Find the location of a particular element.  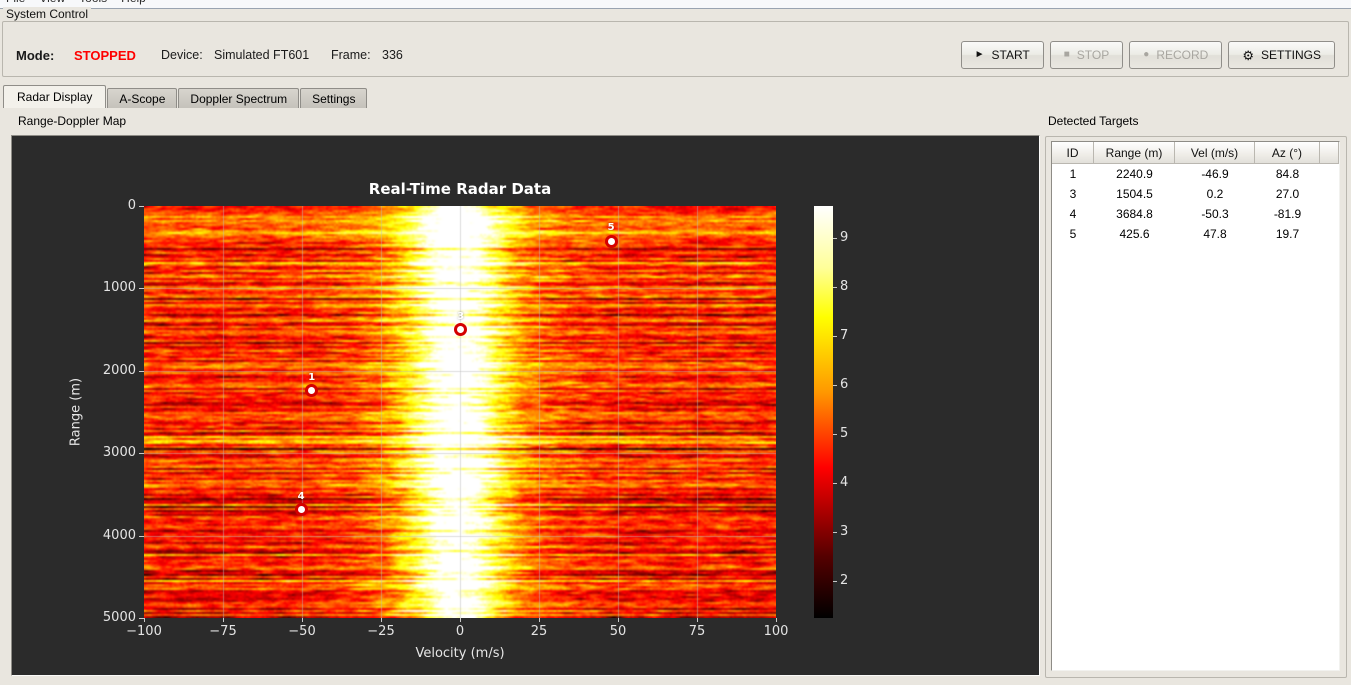

table-cell: 1504.5 is located at coordinates (1134, 194).